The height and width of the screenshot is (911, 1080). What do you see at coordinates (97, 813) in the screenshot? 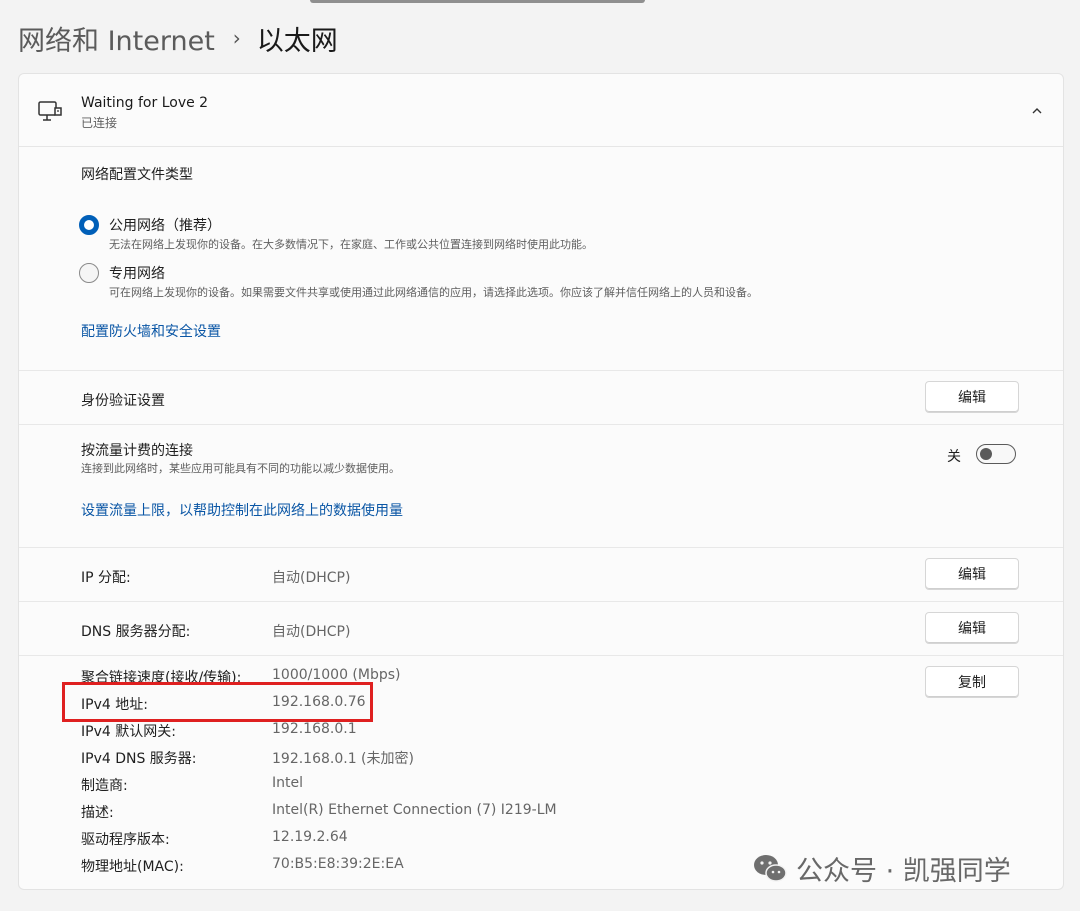
I see `detail-label-description: 描述:` at bounding box center [97, 813].